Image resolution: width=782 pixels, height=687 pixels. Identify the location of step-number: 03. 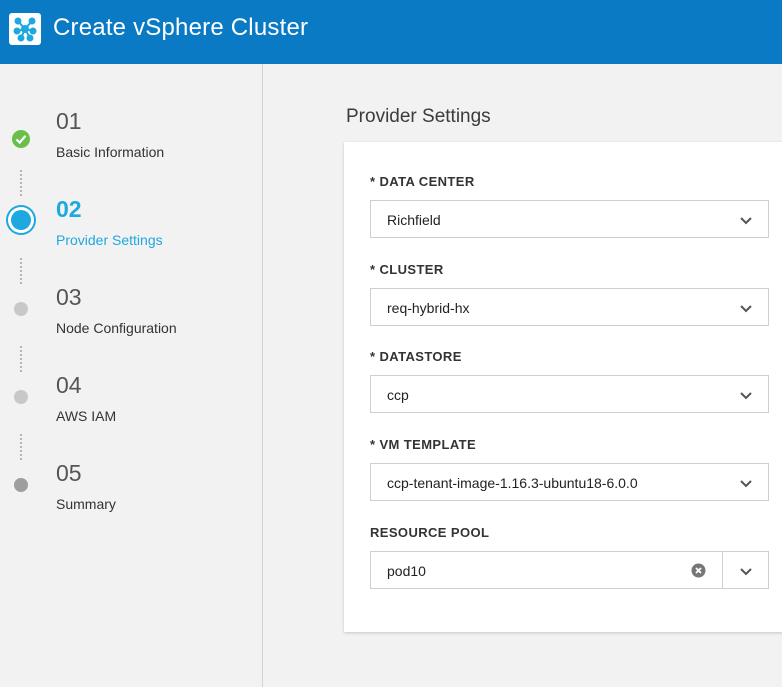
(69, 297).